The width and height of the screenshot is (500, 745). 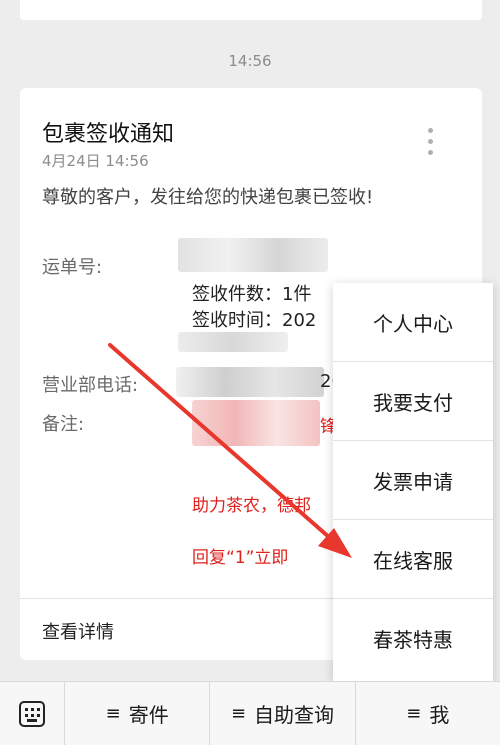 I want to click on menu-item-payment: 我要支付, so click(x=413, y=401).